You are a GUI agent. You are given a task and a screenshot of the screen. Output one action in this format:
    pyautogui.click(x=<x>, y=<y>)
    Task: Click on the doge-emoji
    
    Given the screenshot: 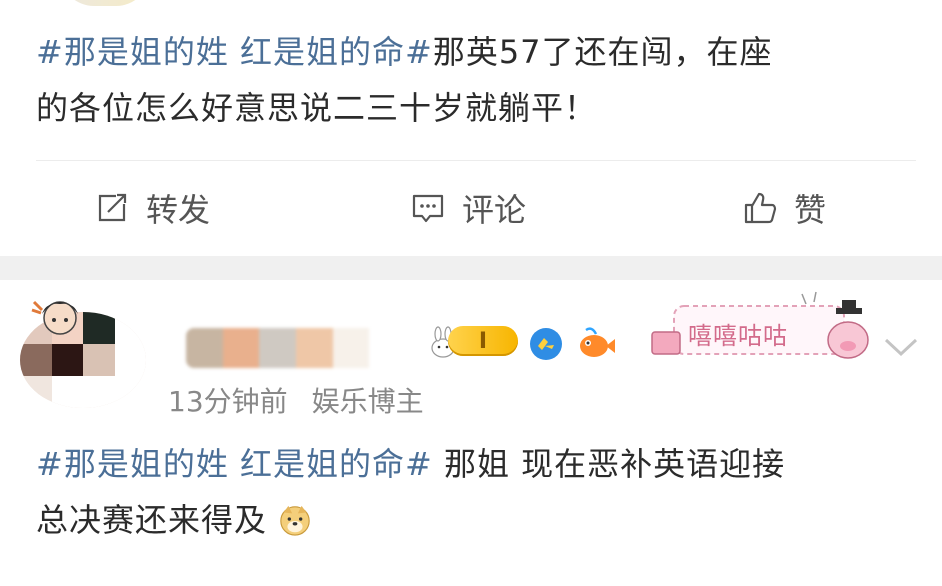 What is the action you would take?
    pyautogui.click(x=295, y=520)
    